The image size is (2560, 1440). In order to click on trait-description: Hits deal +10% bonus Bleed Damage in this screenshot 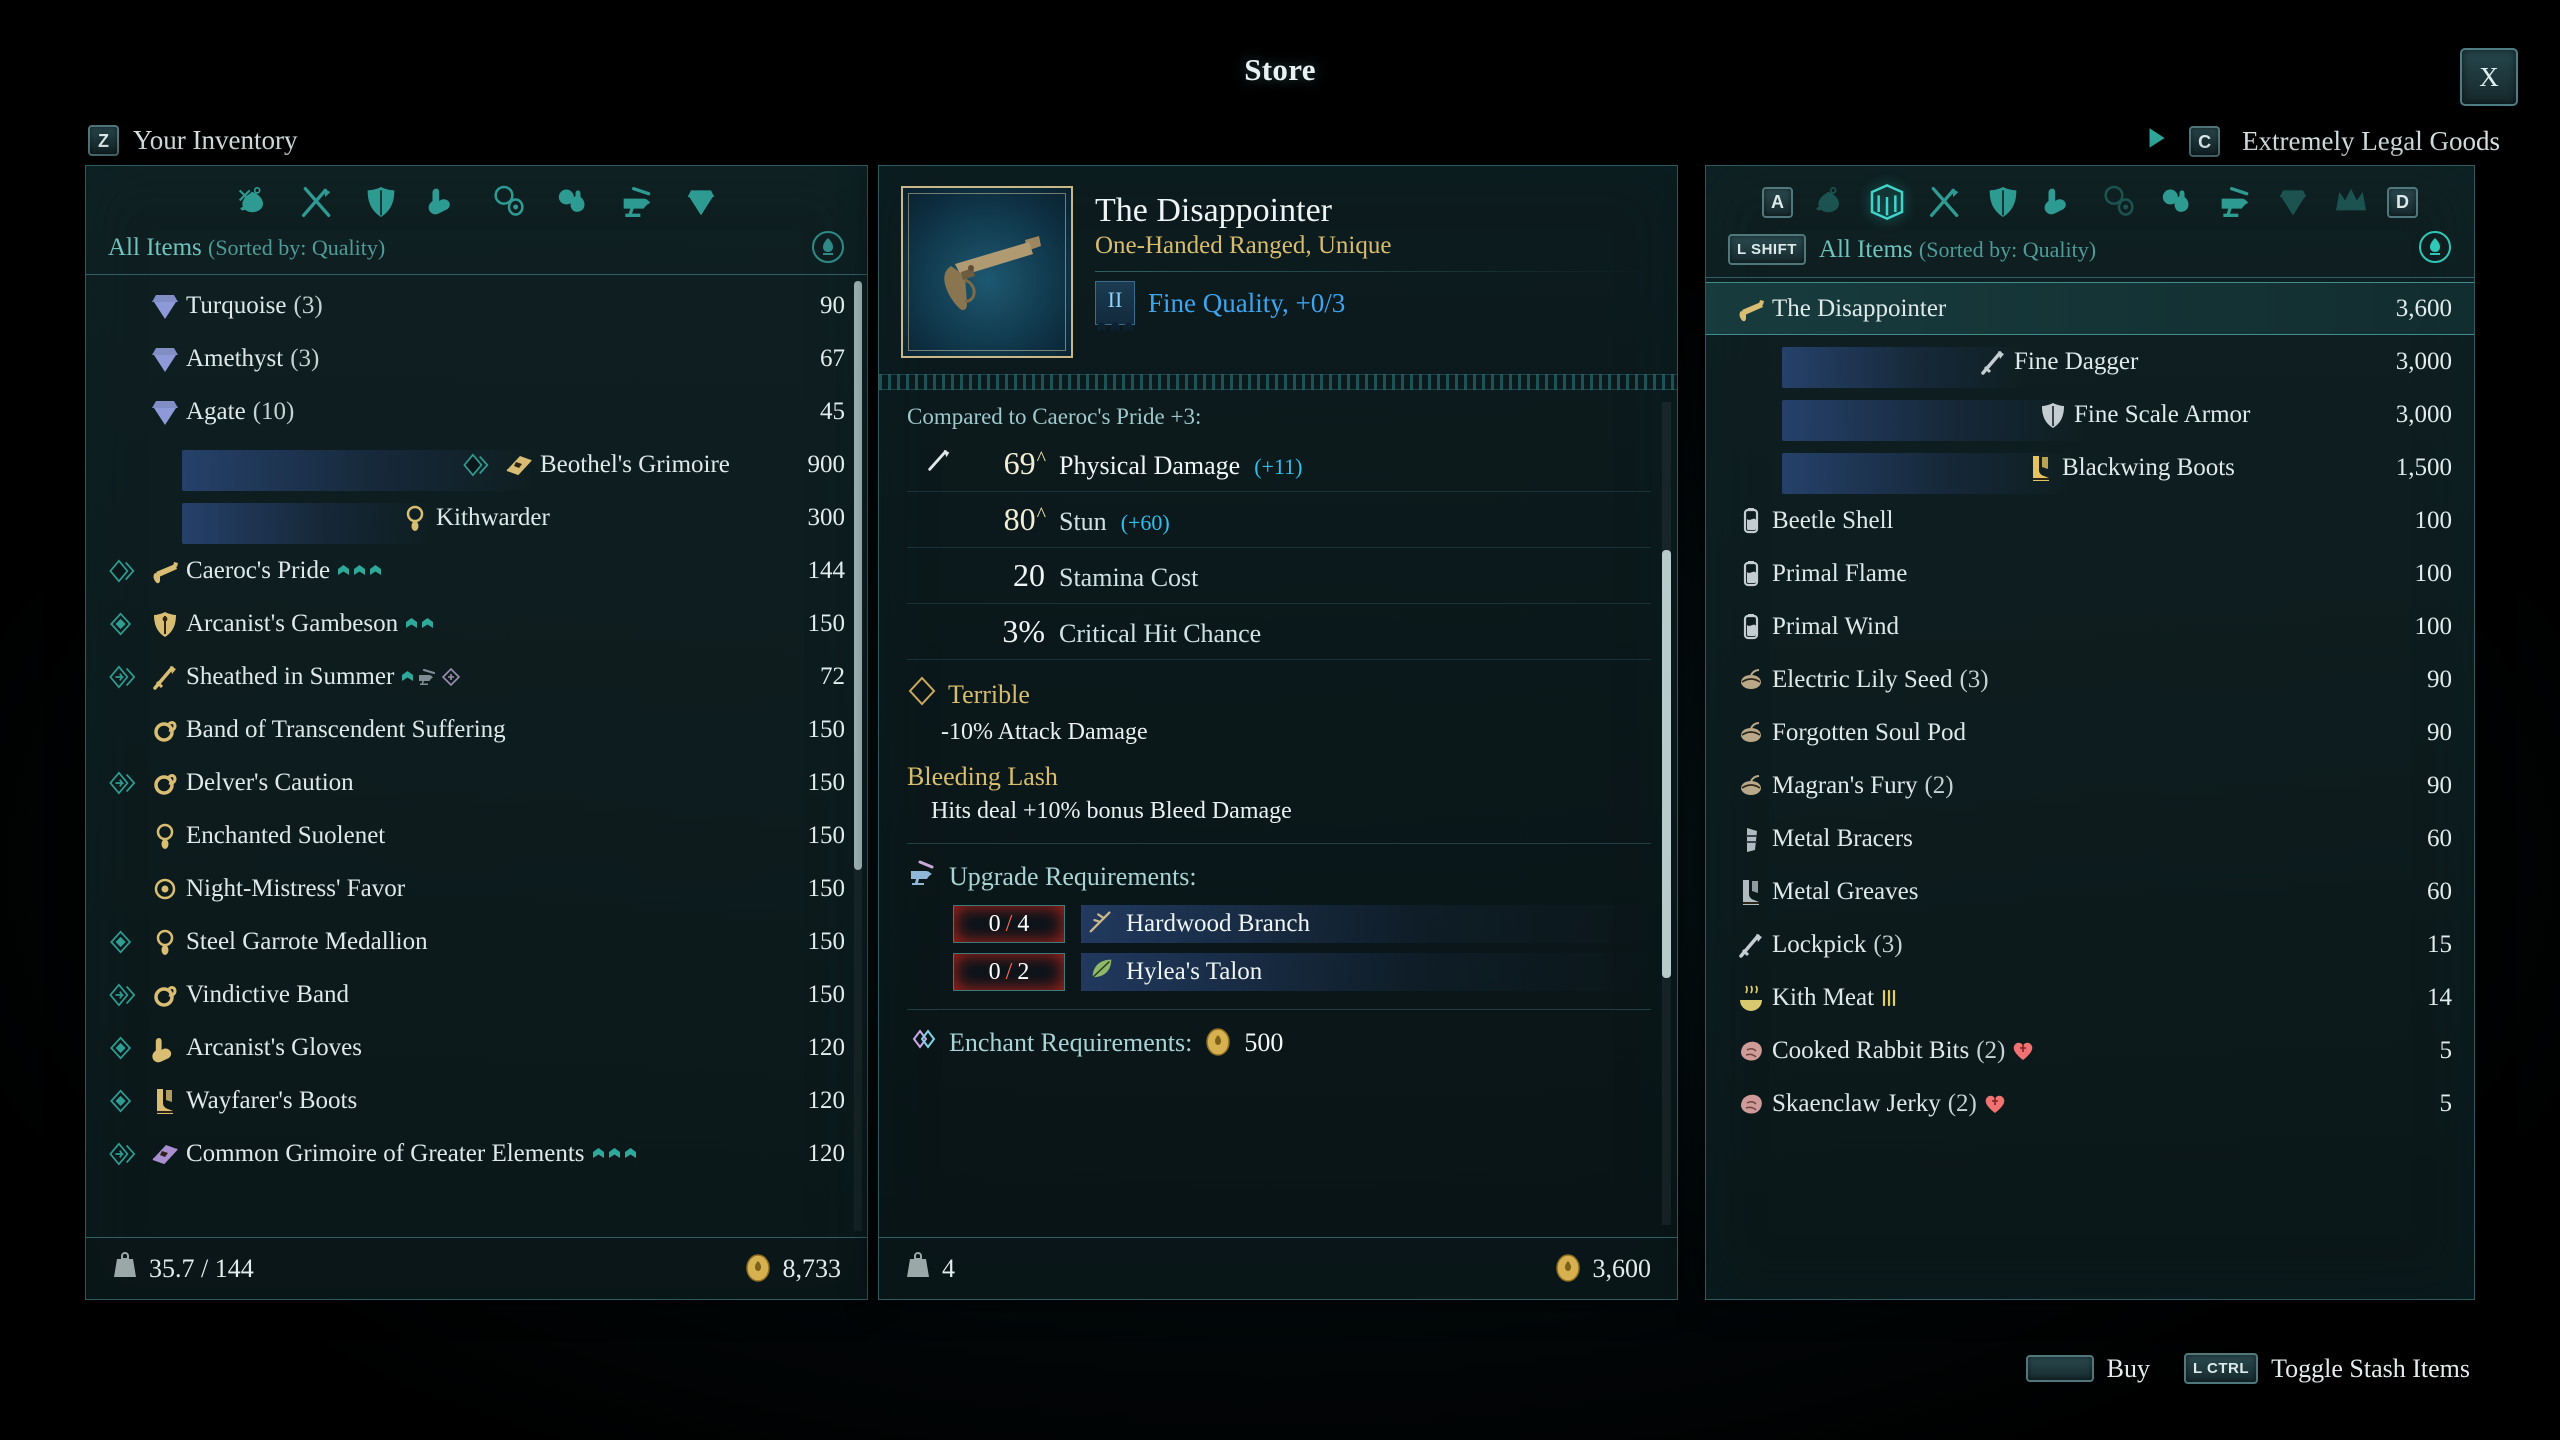, I will do `click(1111, 811)`.